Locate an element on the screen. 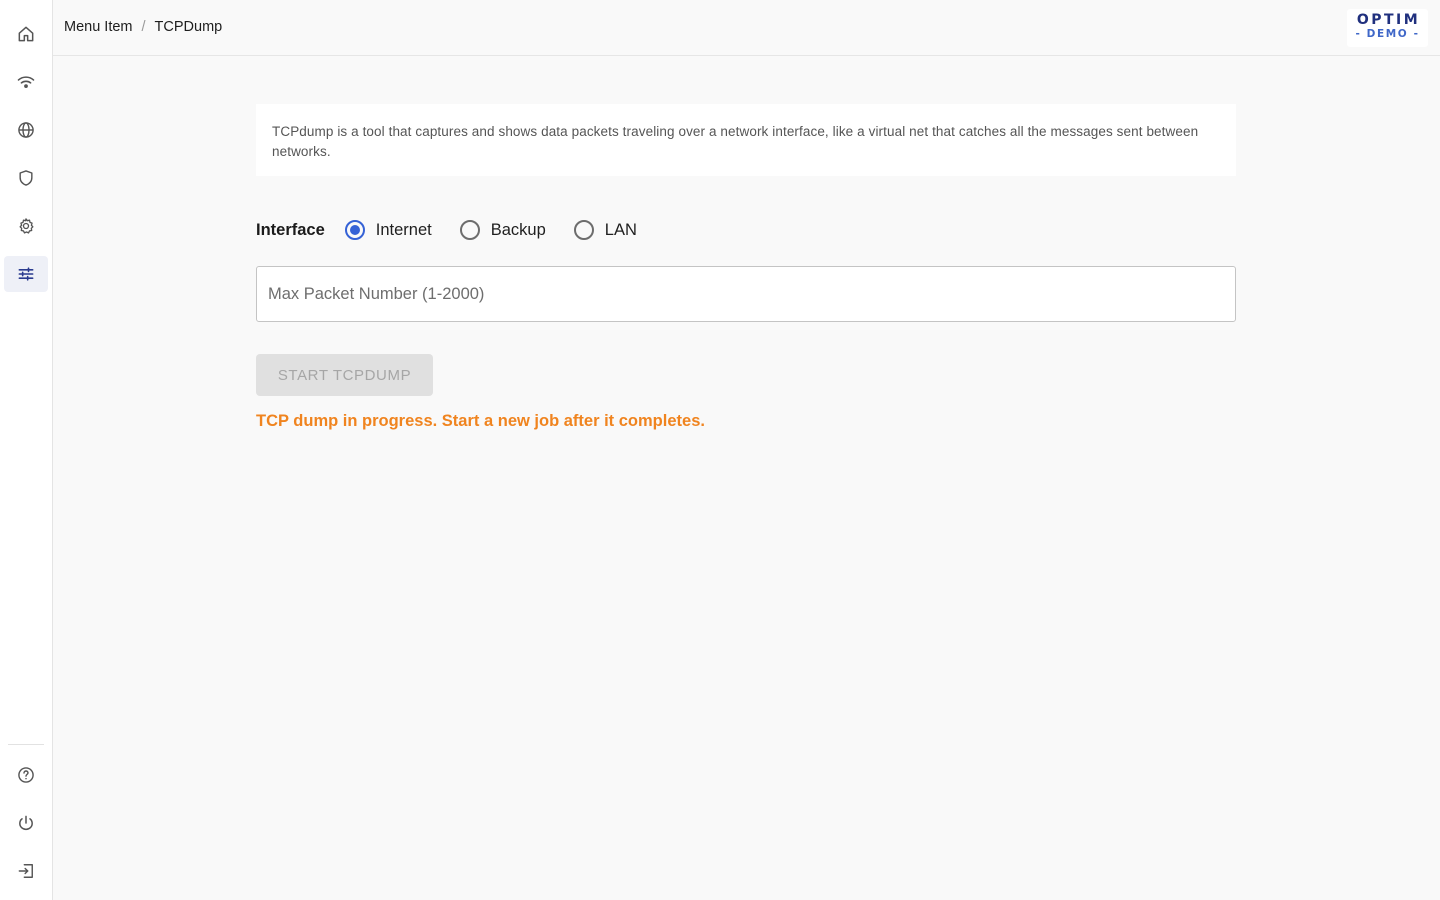  top-bar: Menu Item / TCPDump OPTIM - DEMO - is located at coordinates (746, 28).